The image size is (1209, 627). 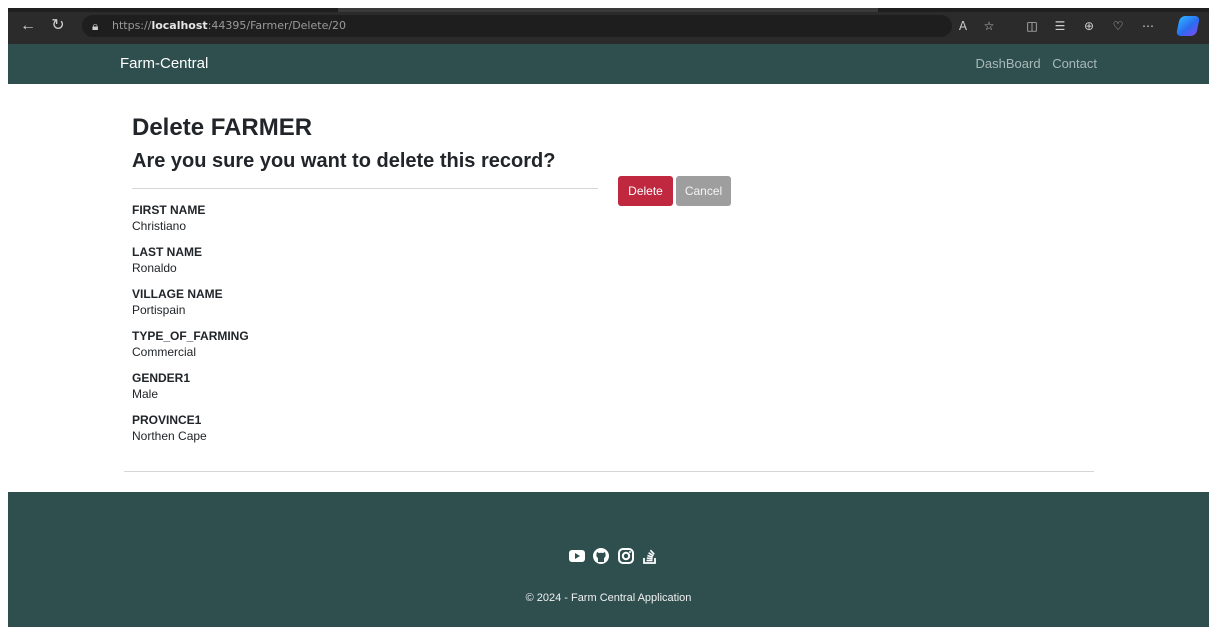 What do you see at coordinates (190, 336) in the screenshot?
I see `field-label-type-of-farming: TYPE_OF_FARMING` at bounding box center [190, 336].